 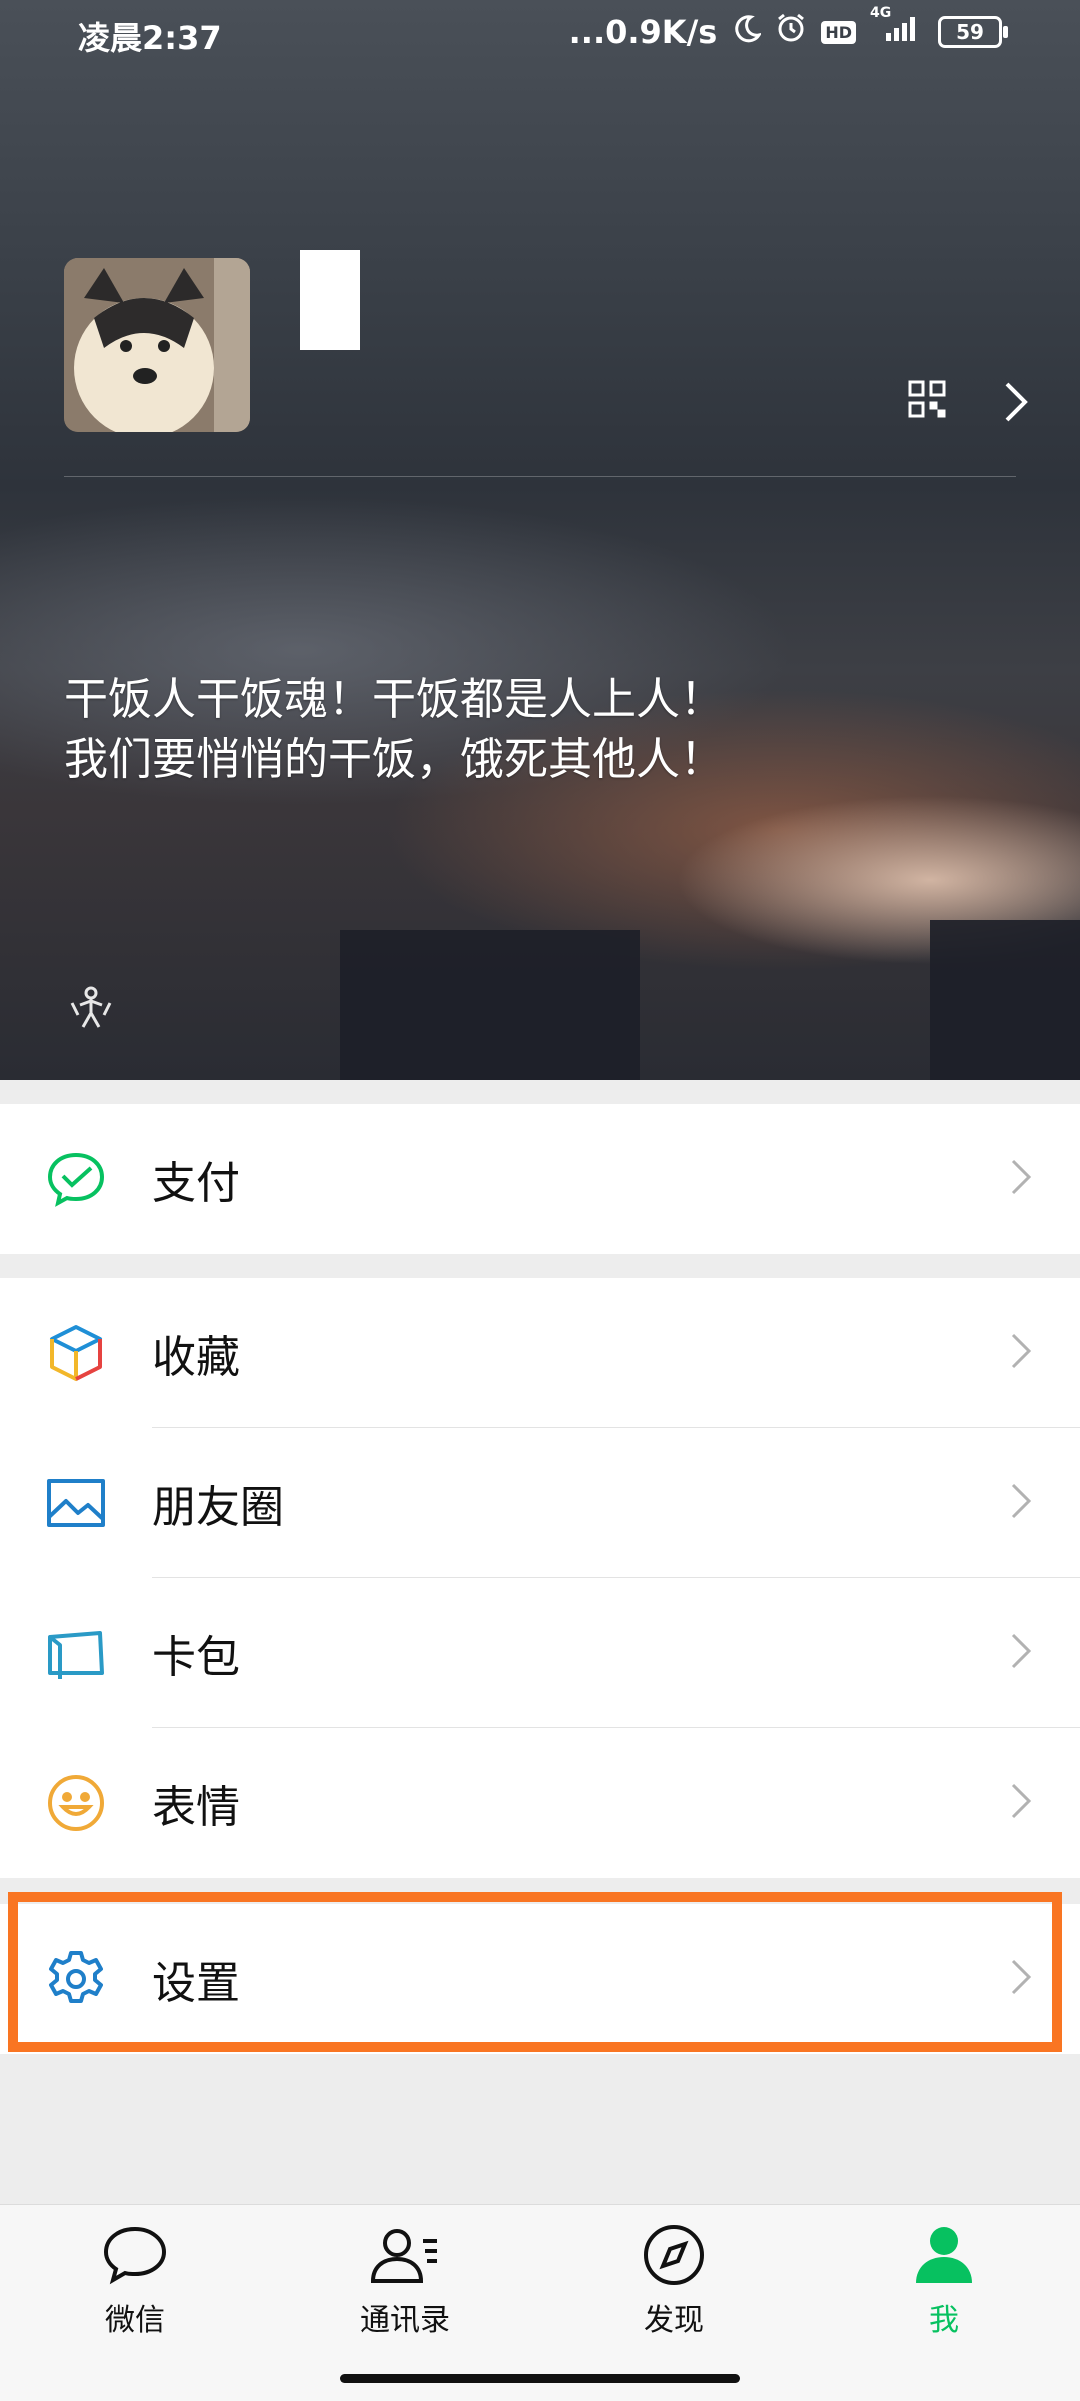 What do you see at coordinates (157, 345) in the screenshot?
I see `avatar` at bounding box center [157, 345].